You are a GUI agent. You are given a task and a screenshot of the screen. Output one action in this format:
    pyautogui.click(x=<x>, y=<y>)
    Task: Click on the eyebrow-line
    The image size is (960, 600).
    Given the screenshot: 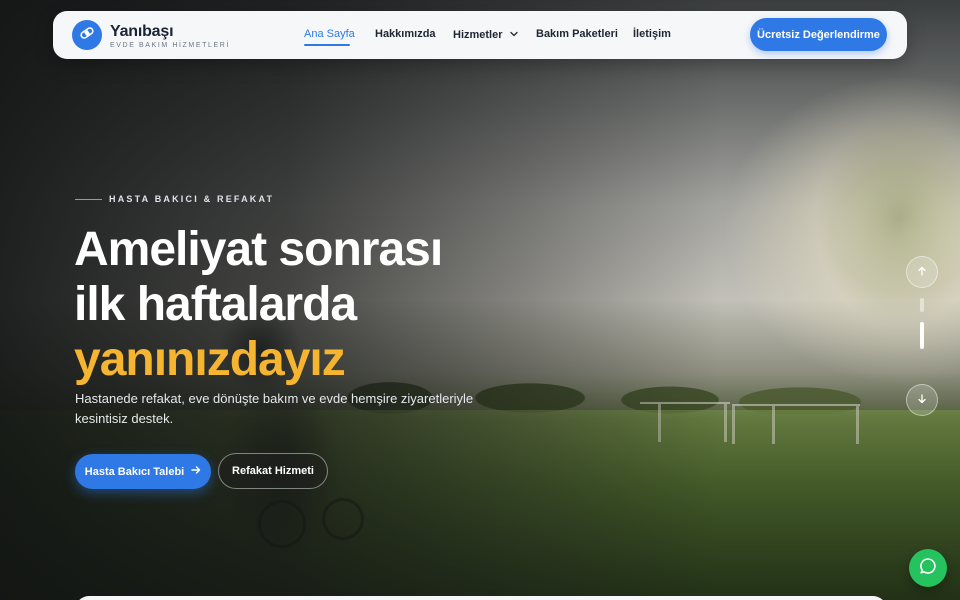 What is the action you would take?
    pyautogui.click(x=88, y=199)
    